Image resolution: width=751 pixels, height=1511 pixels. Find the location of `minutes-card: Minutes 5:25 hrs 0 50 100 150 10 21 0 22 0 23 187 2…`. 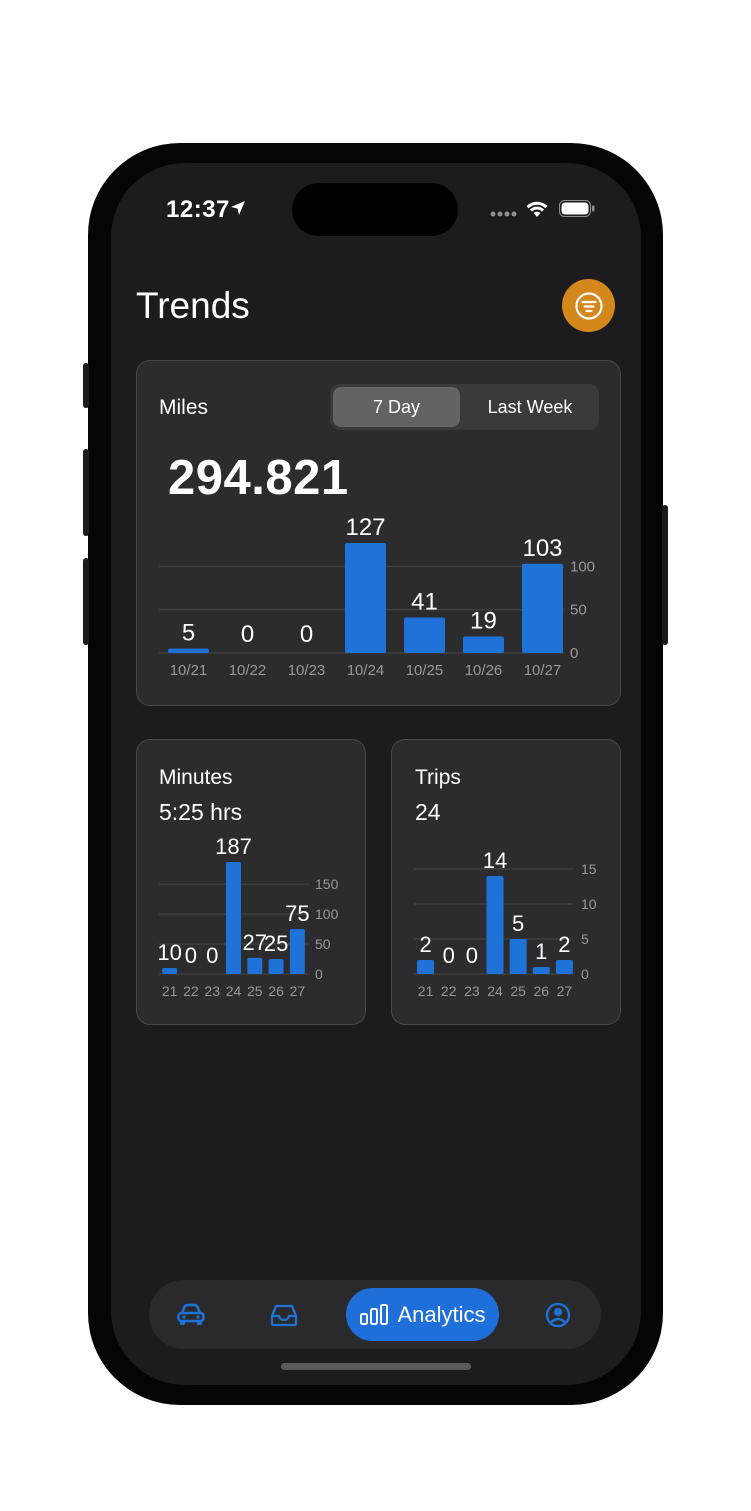

minutes-card: Minutes 5:25 hrs 0 50 100 150 10 21 0 22 0 23 187 2… is located at coordinates (251, 882).